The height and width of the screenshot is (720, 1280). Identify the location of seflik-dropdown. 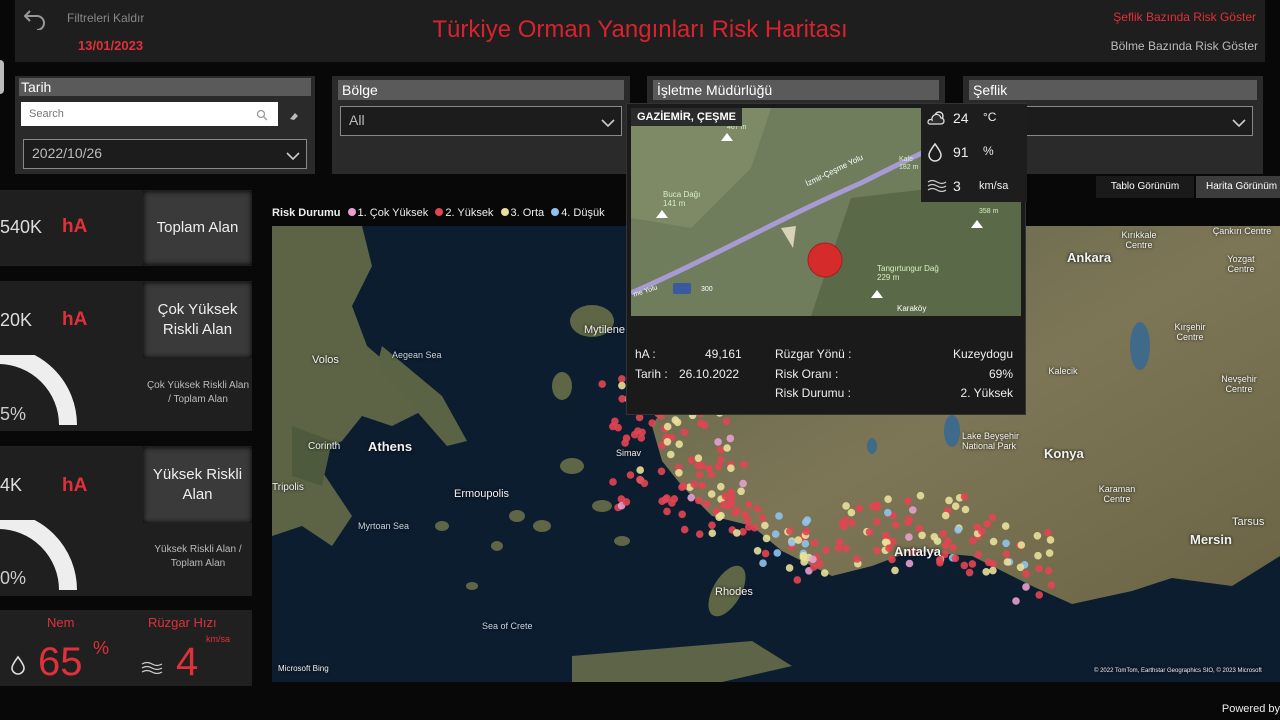
(1138, 121).